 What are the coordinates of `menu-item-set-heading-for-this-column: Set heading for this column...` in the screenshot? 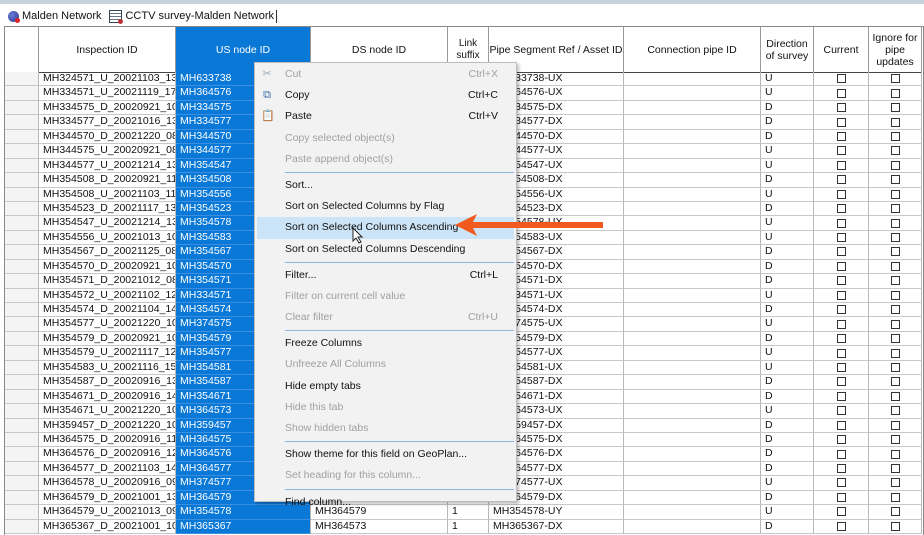 It's located at (385, 475).